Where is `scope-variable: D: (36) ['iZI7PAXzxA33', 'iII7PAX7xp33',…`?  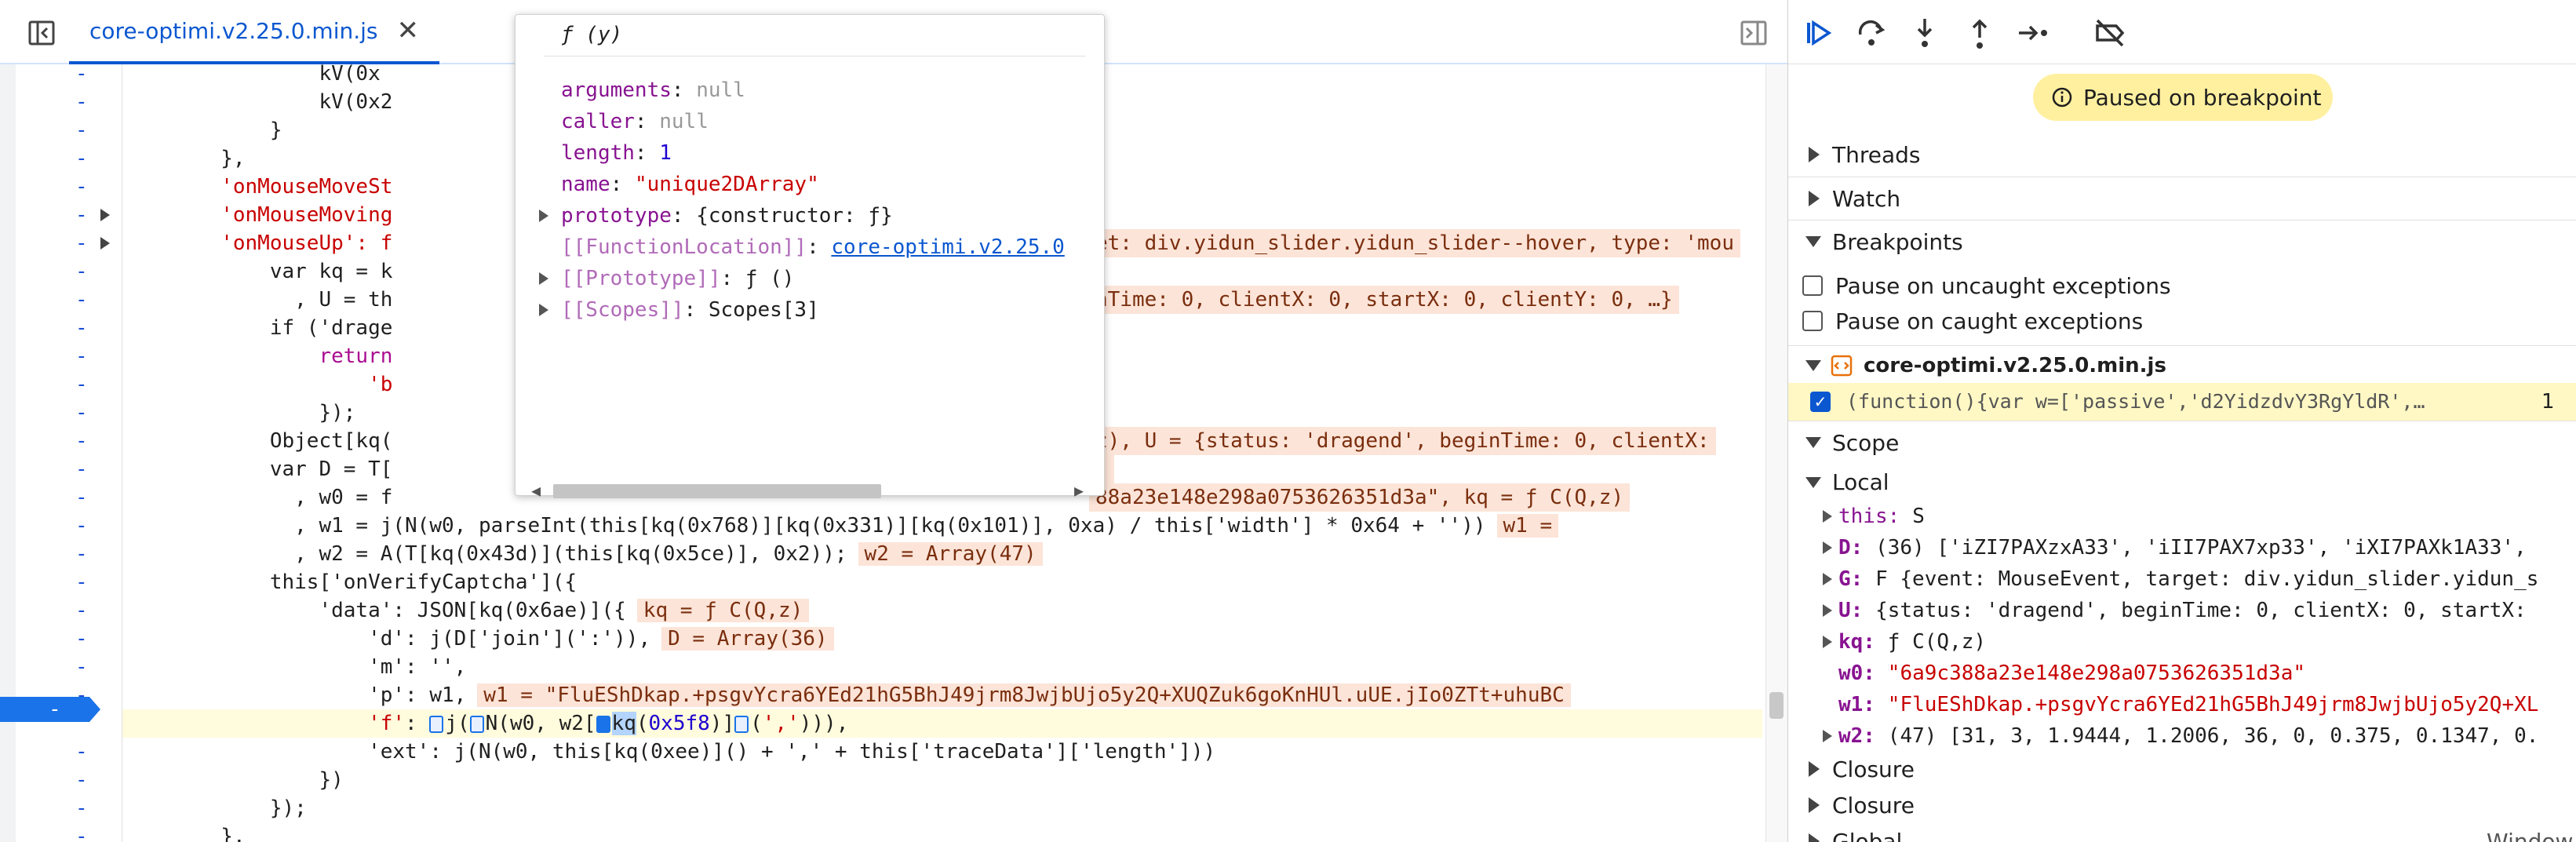 scope-variable: D: (36) ['iZI7PAXzxA33', 'iII7PAX7xp33',… is located at coordinates (2182, 547).